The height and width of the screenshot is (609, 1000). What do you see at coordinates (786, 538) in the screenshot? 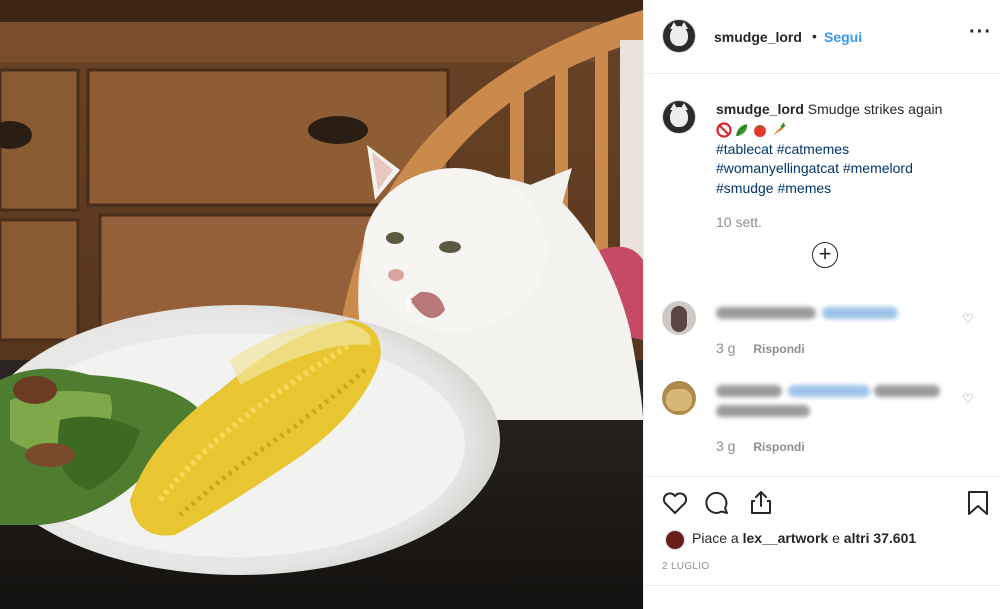
I see `likes-user: lex__artwork` at bounding box center [786, 538].